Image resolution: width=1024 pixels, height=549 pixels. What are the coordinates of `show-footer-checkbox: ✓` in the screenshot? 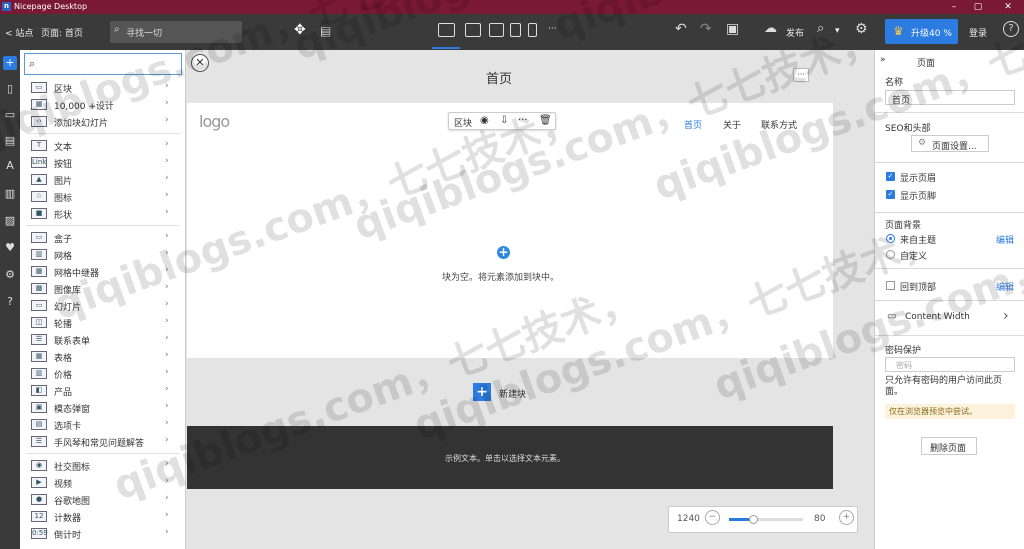 It's located at (890, 194).